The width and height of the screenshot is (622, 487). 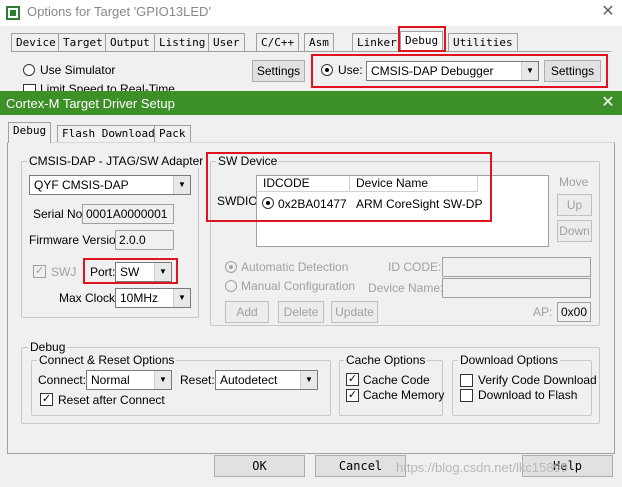 What do you see at coordinates (29, 70) in the screenshot?
I see `use-simulator-radio` at bounding box center [29, 70].